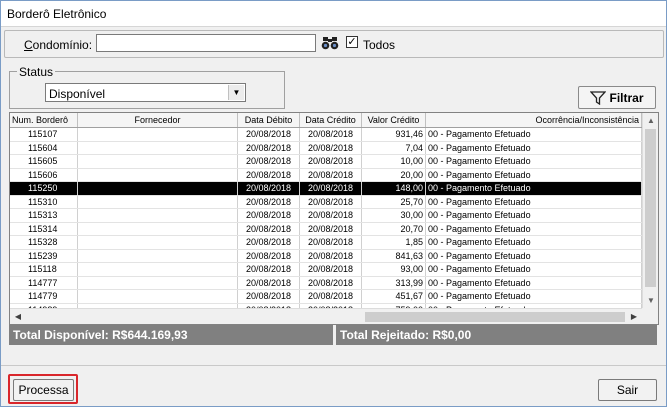 The height and width of the screenshot is (407, 667). I want to click on column-header-data-credito: Data Crédito, so click(331, 120).